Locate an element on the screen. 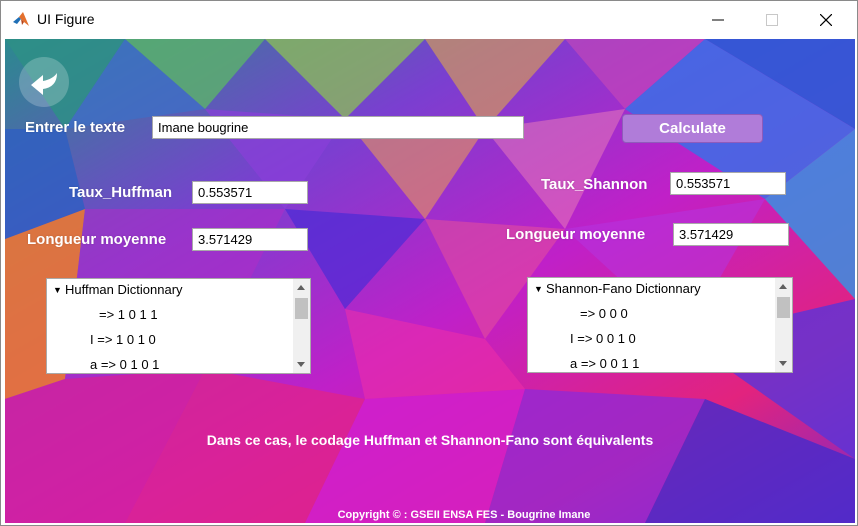  minimize-icon is located at coordinates (718, 20).